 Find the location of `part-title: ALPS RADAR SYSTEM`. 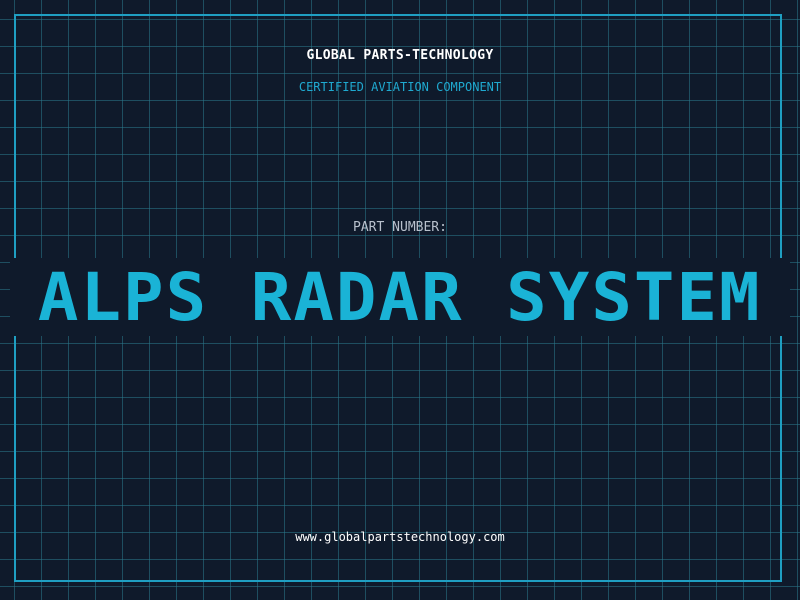

part-title: ALPS RADAR SYSTEM is located at coordinates (400, 297).